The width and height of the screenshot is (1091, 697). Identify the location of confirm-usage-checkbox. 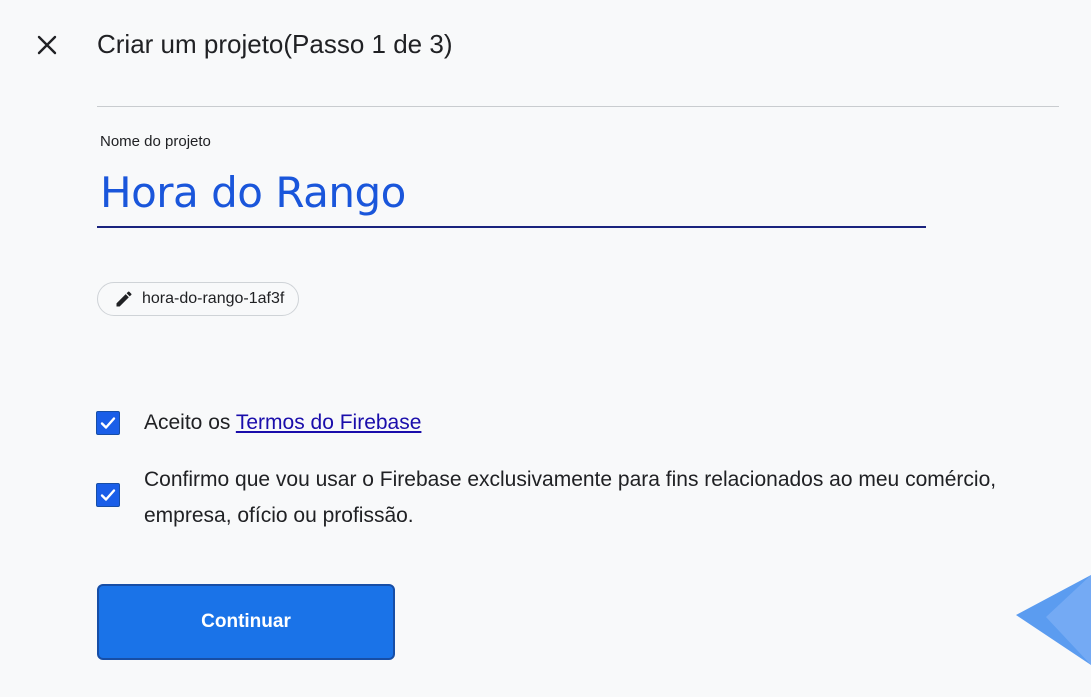
(108, 495).